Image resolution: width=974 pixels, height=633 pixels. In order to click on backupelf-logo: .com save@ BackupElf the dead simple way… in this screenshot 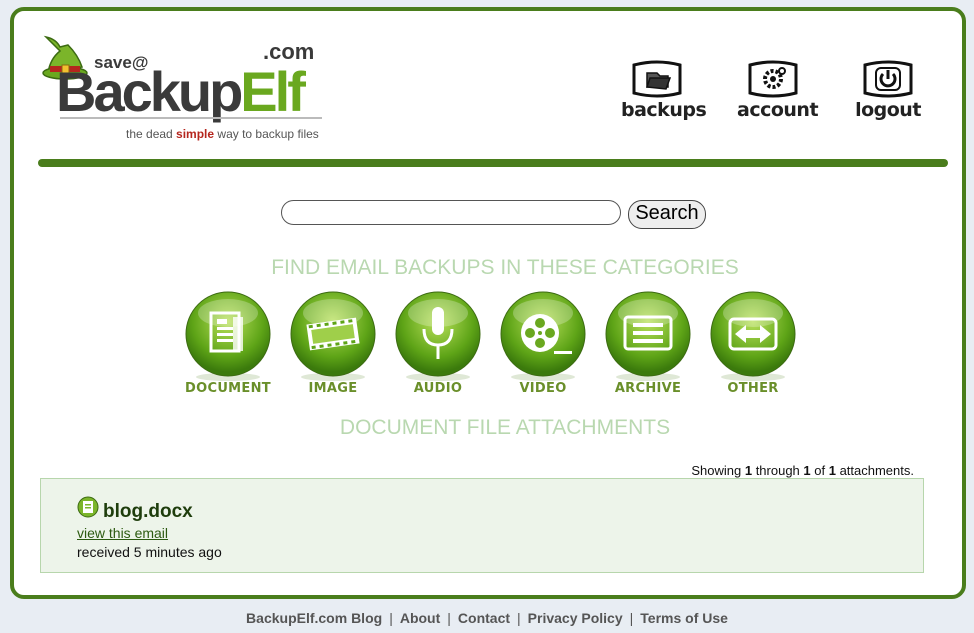, I will do `click(188, 93)`.